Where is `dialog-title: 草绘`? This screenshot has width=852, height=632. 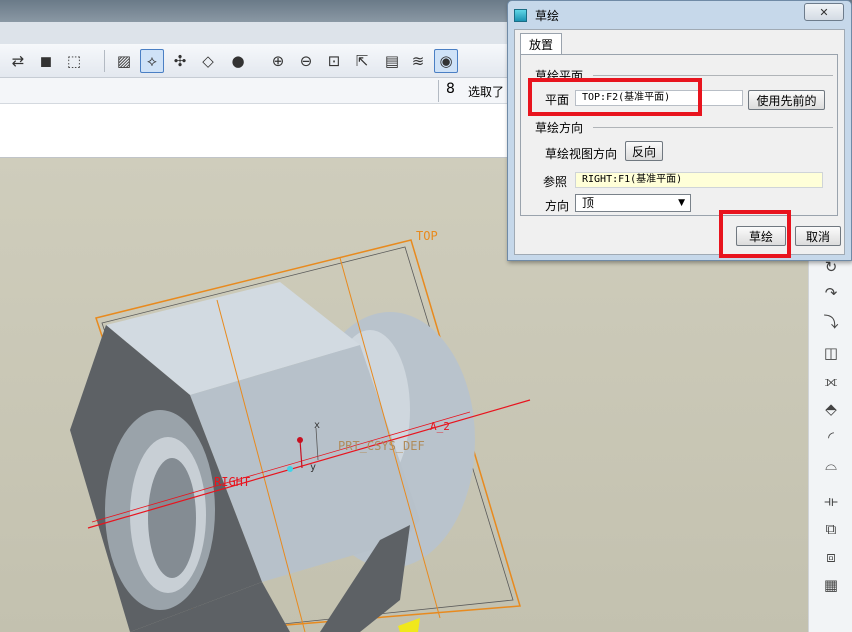 dialog-title: 草绘 is located at coordinates (547, 15).